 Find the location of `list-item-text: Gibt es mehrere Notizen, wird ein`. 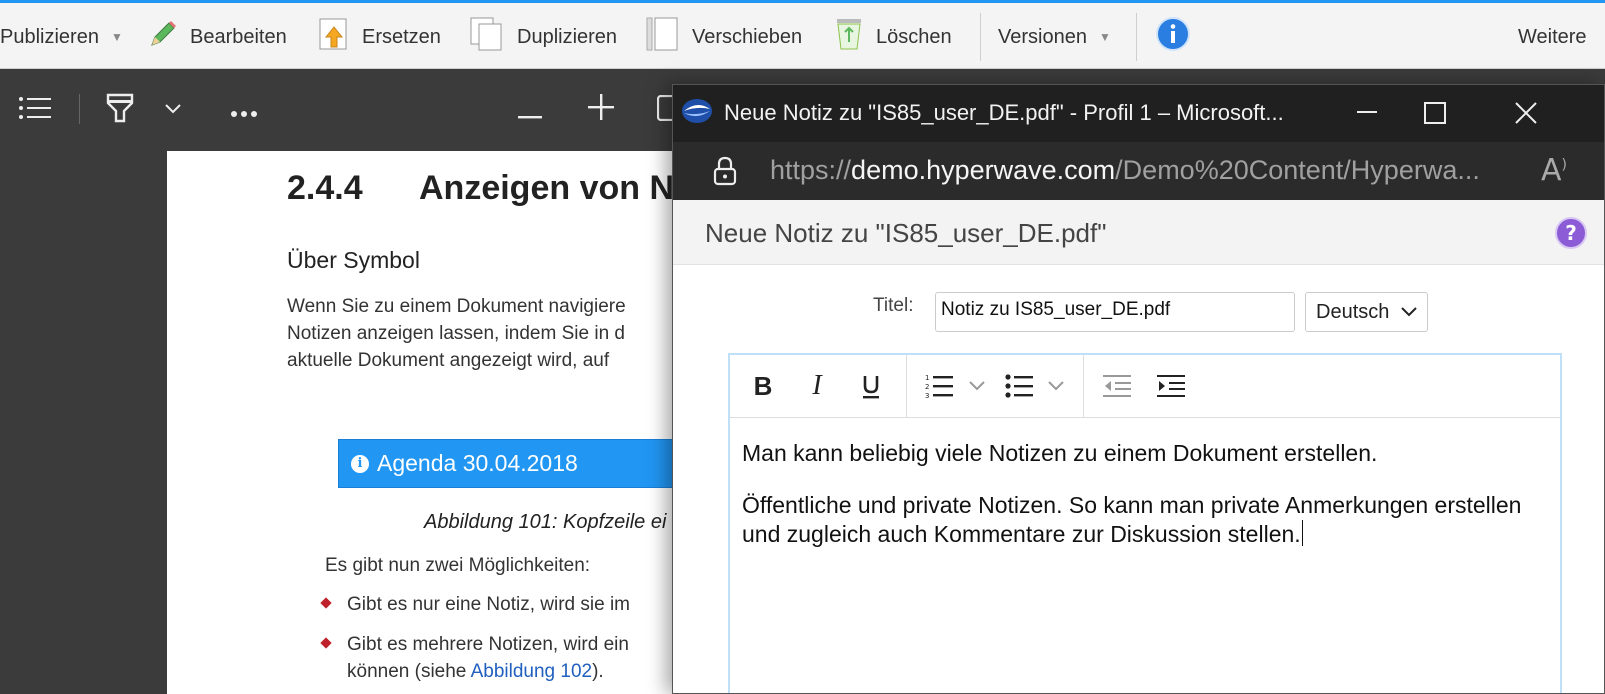

list-item-text: Gibt es mehrere Notizen, wird ein is located at coordinates (488, 644).